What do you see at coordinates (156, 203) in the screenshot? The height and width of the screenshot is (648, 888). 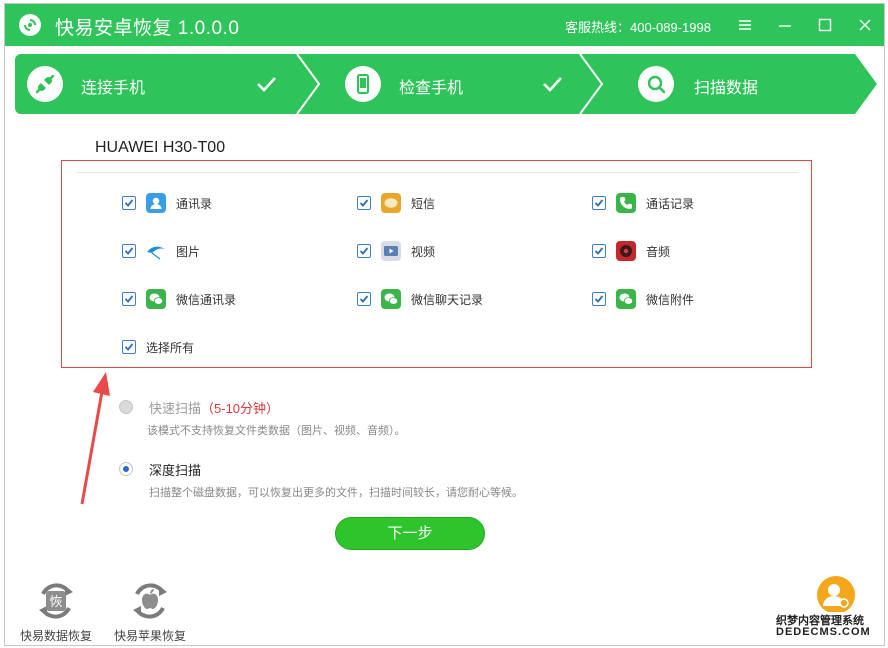 I see `contacts-icon` at bounding box center [156, 203].